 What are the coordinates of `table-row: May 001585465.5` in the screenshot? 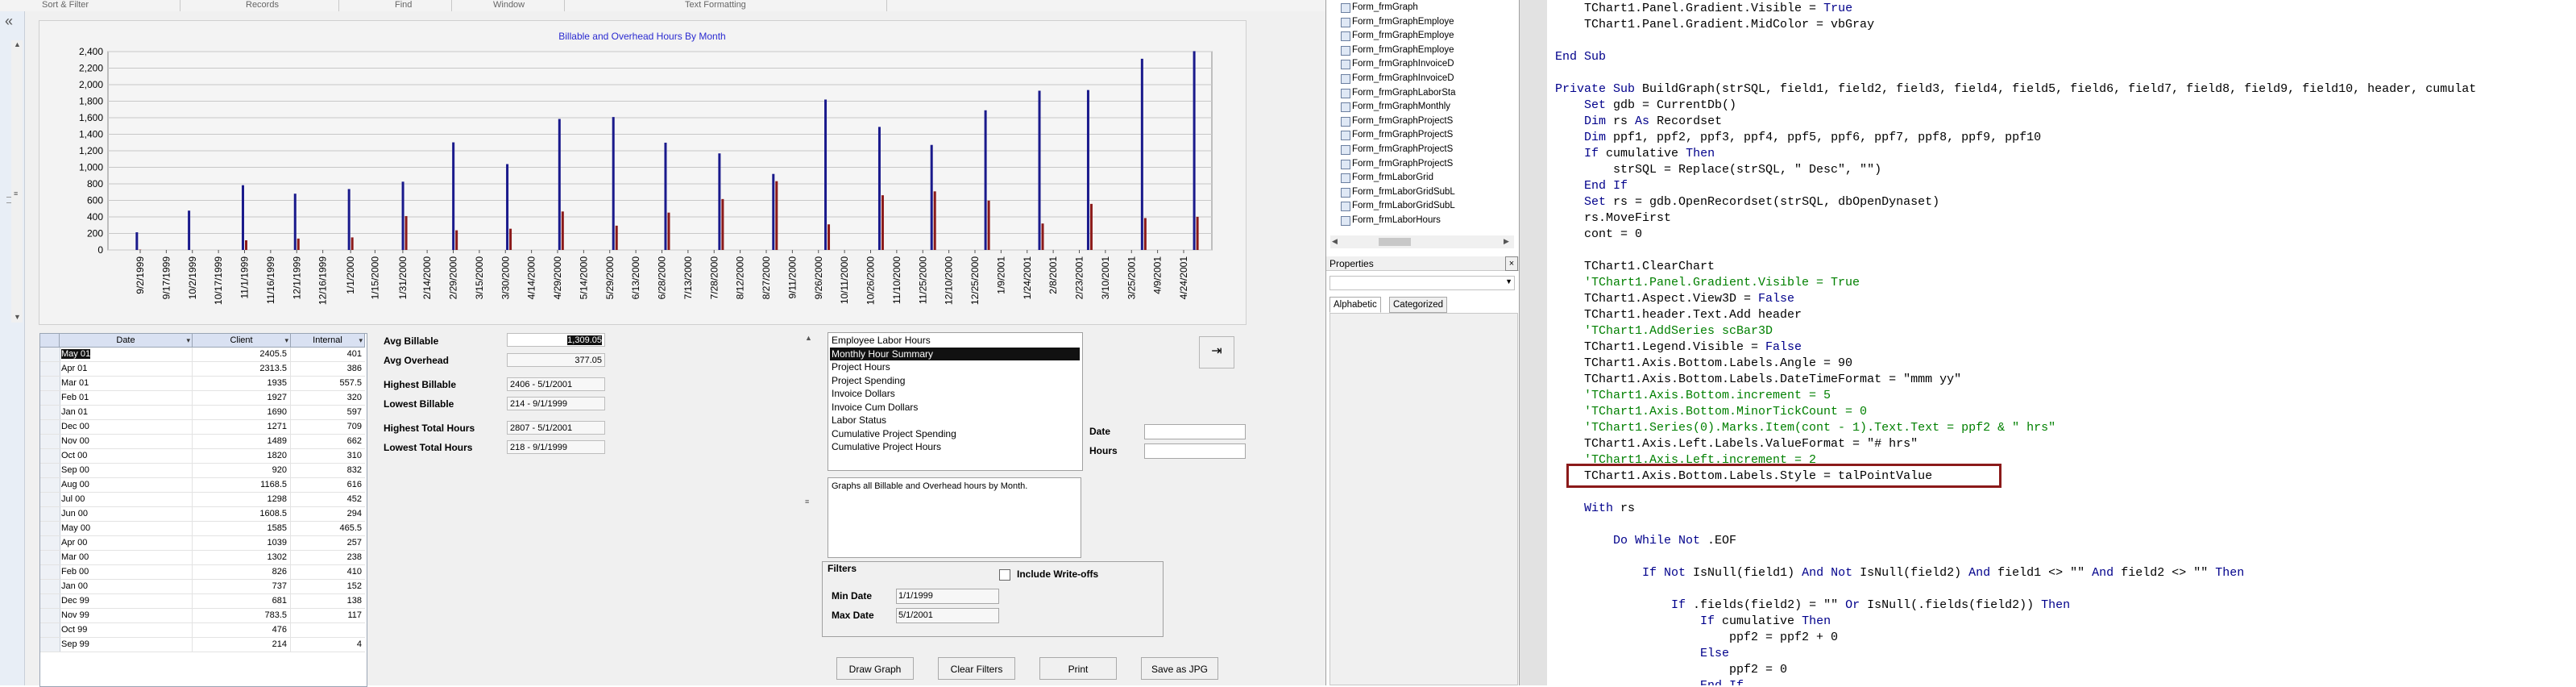 It's located at (202, 529).